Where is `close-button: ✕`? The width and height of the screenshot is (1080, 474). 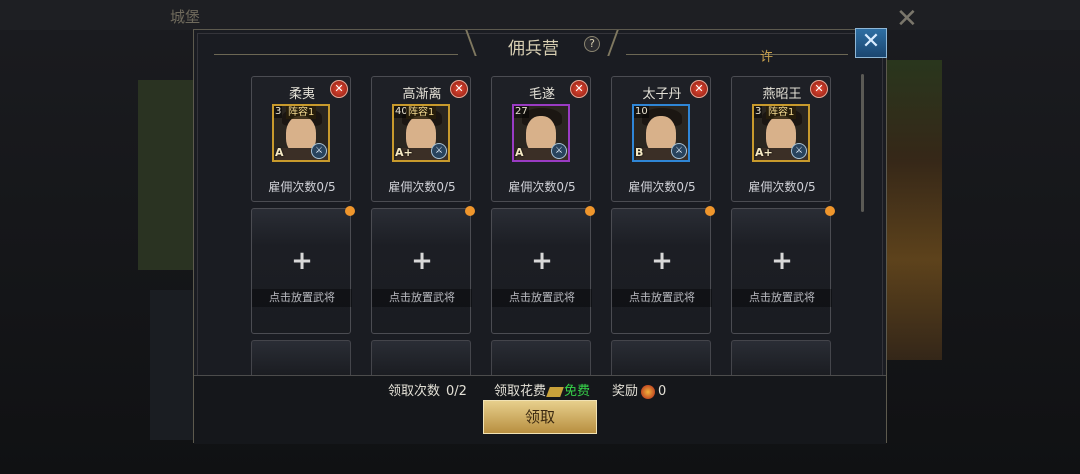 close-button: ✕ is located at coordinates (871, 43).